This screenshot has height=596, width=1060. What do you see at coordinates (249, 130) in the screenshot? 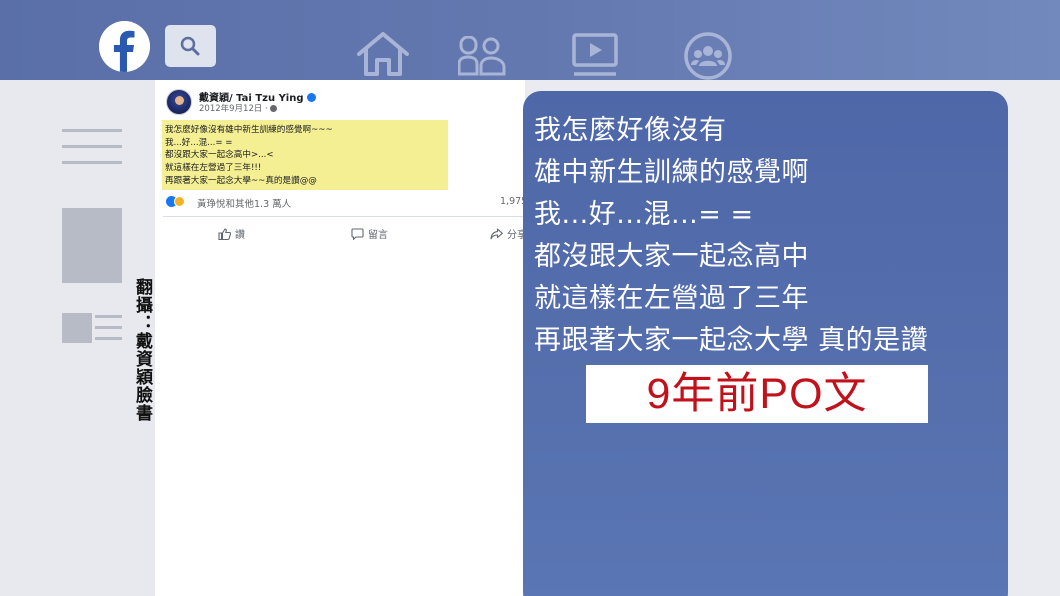
I see `post-line: 我怎麼好像沒有雄中新生訓練的感覺啊~~~` at bounding box center [249, 130].